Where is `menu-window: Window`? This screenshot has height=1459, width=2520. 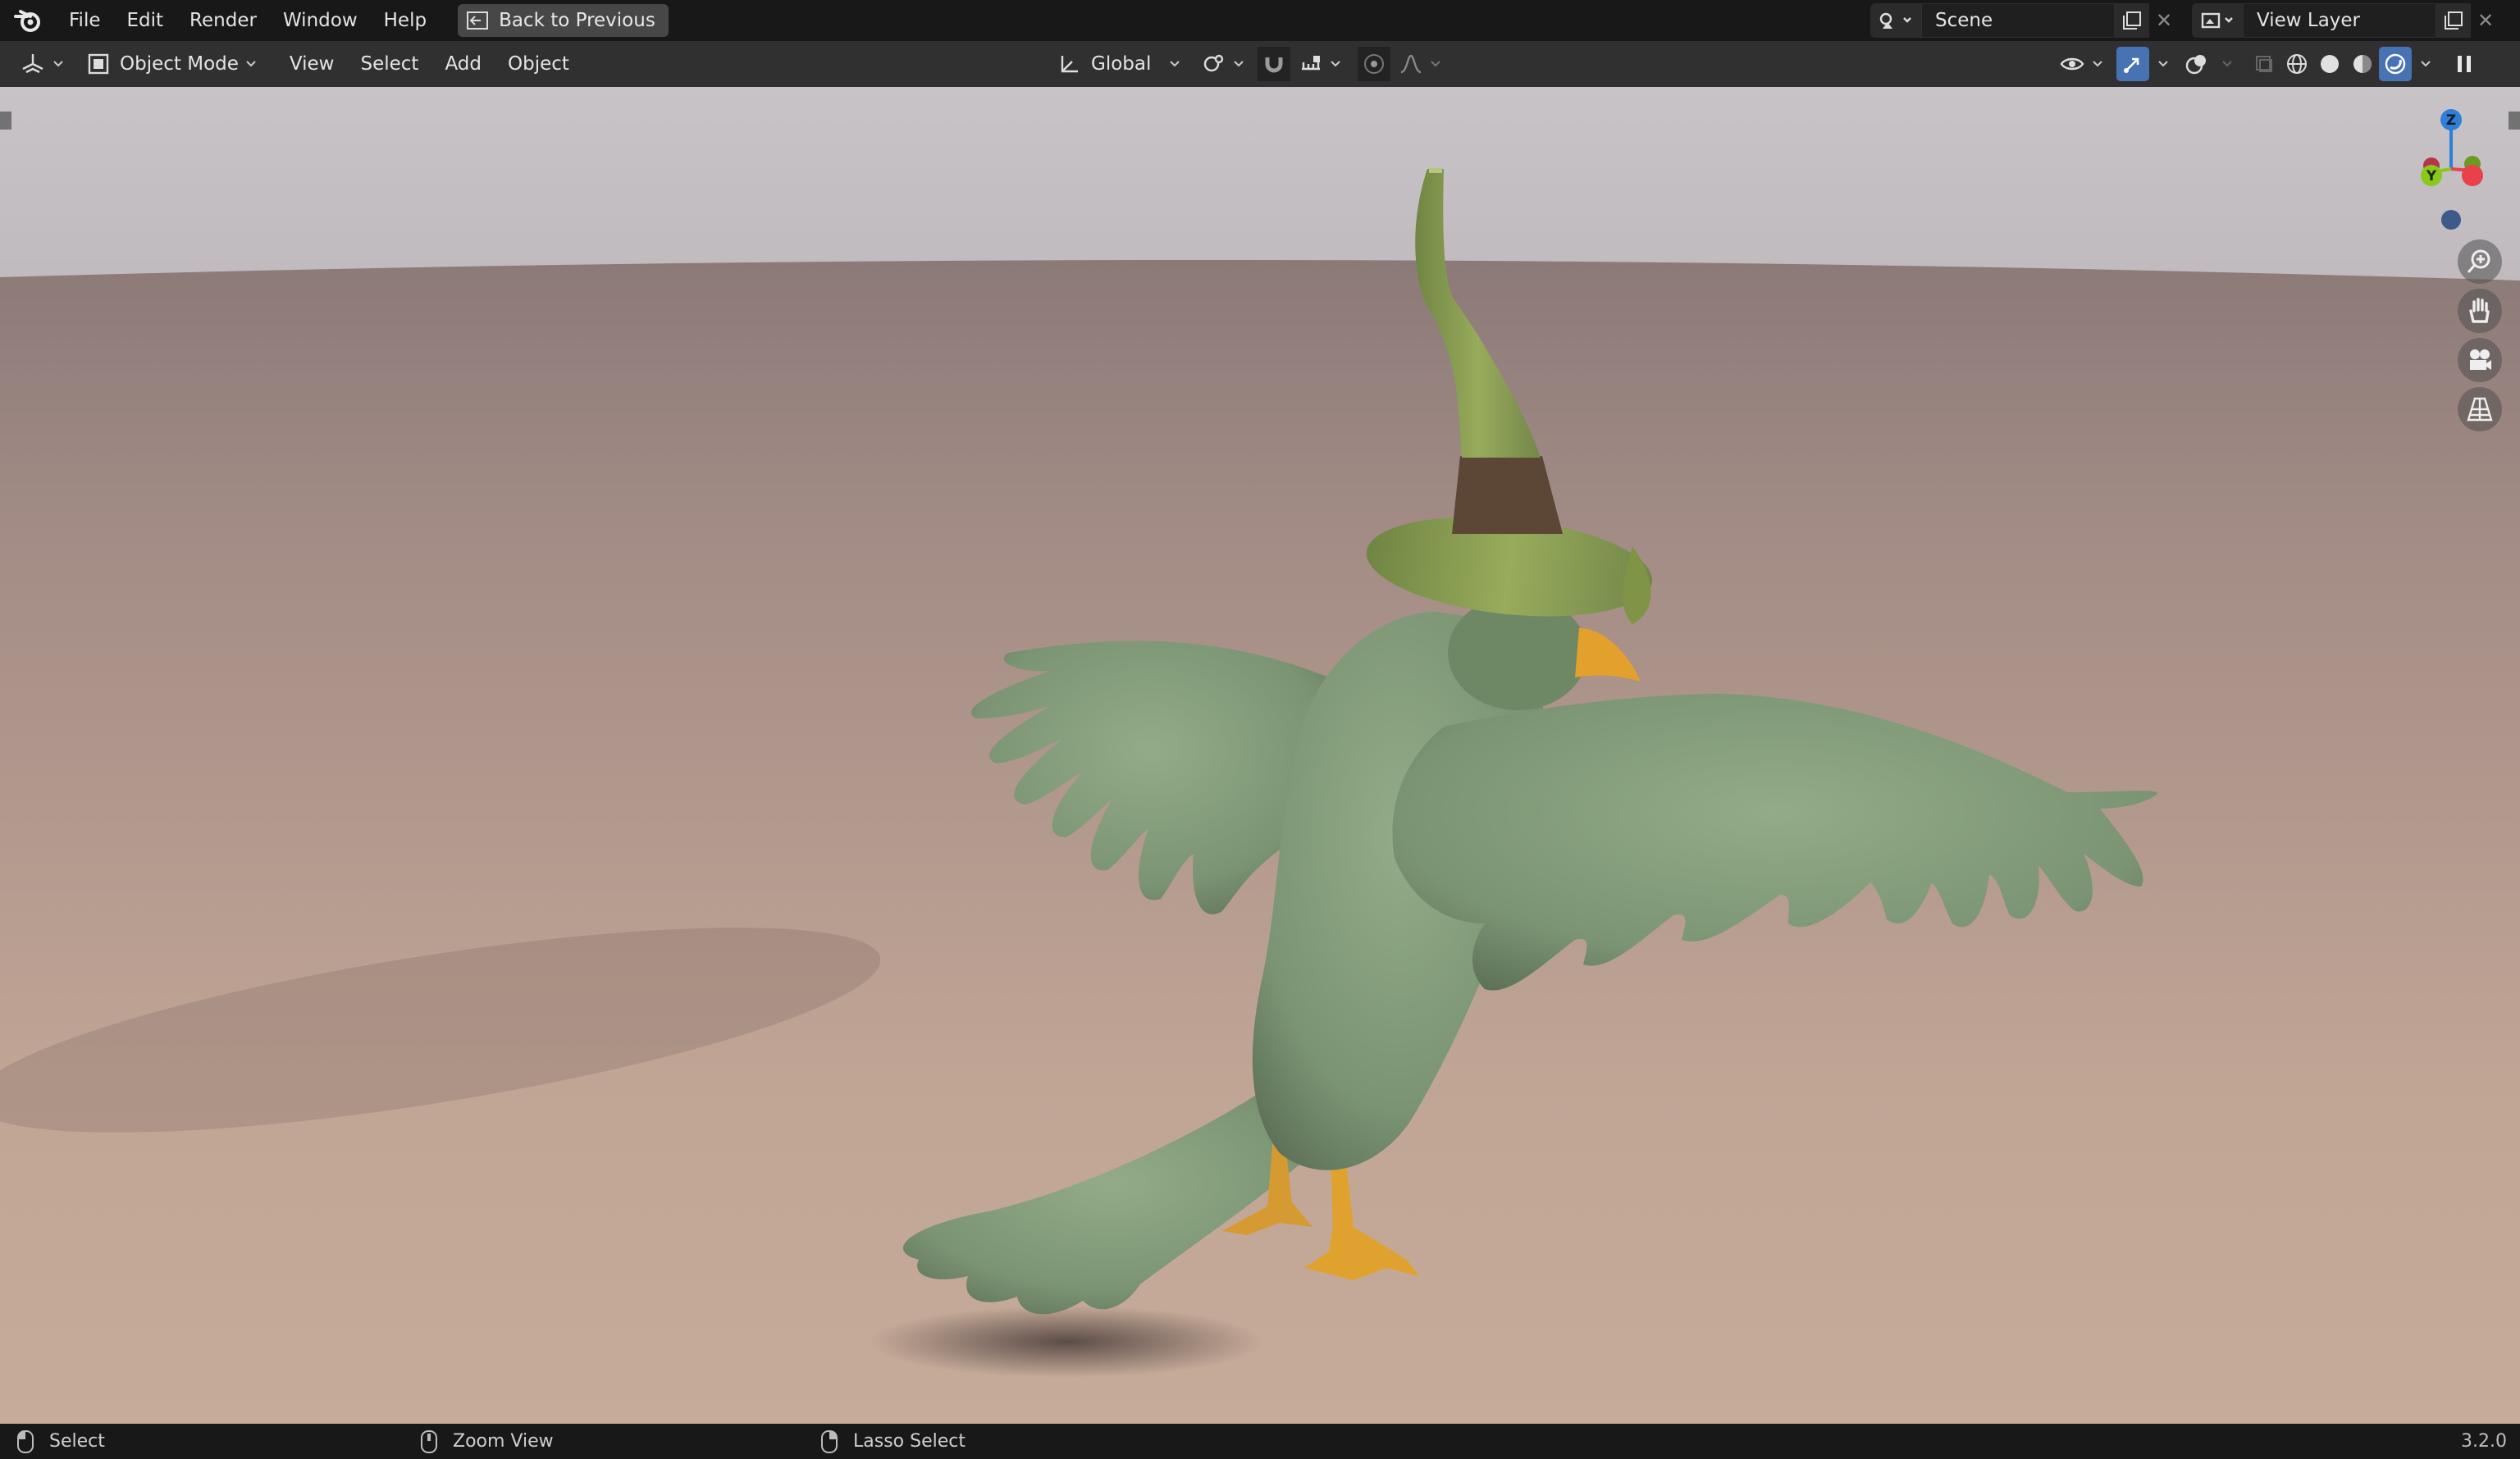 menu-window: Window is located at coordinates (320, 20).